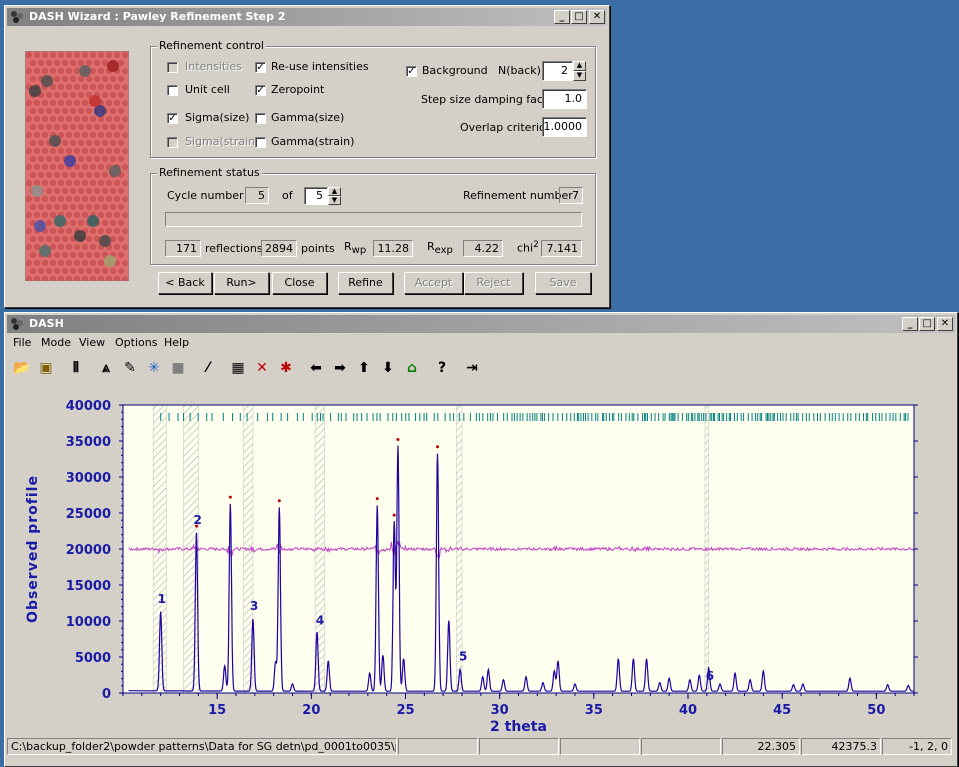 Image resolution: width=959 pixels, height=767 pixels. I want to click on sigma-strain-checkbox, so click(172, 142).